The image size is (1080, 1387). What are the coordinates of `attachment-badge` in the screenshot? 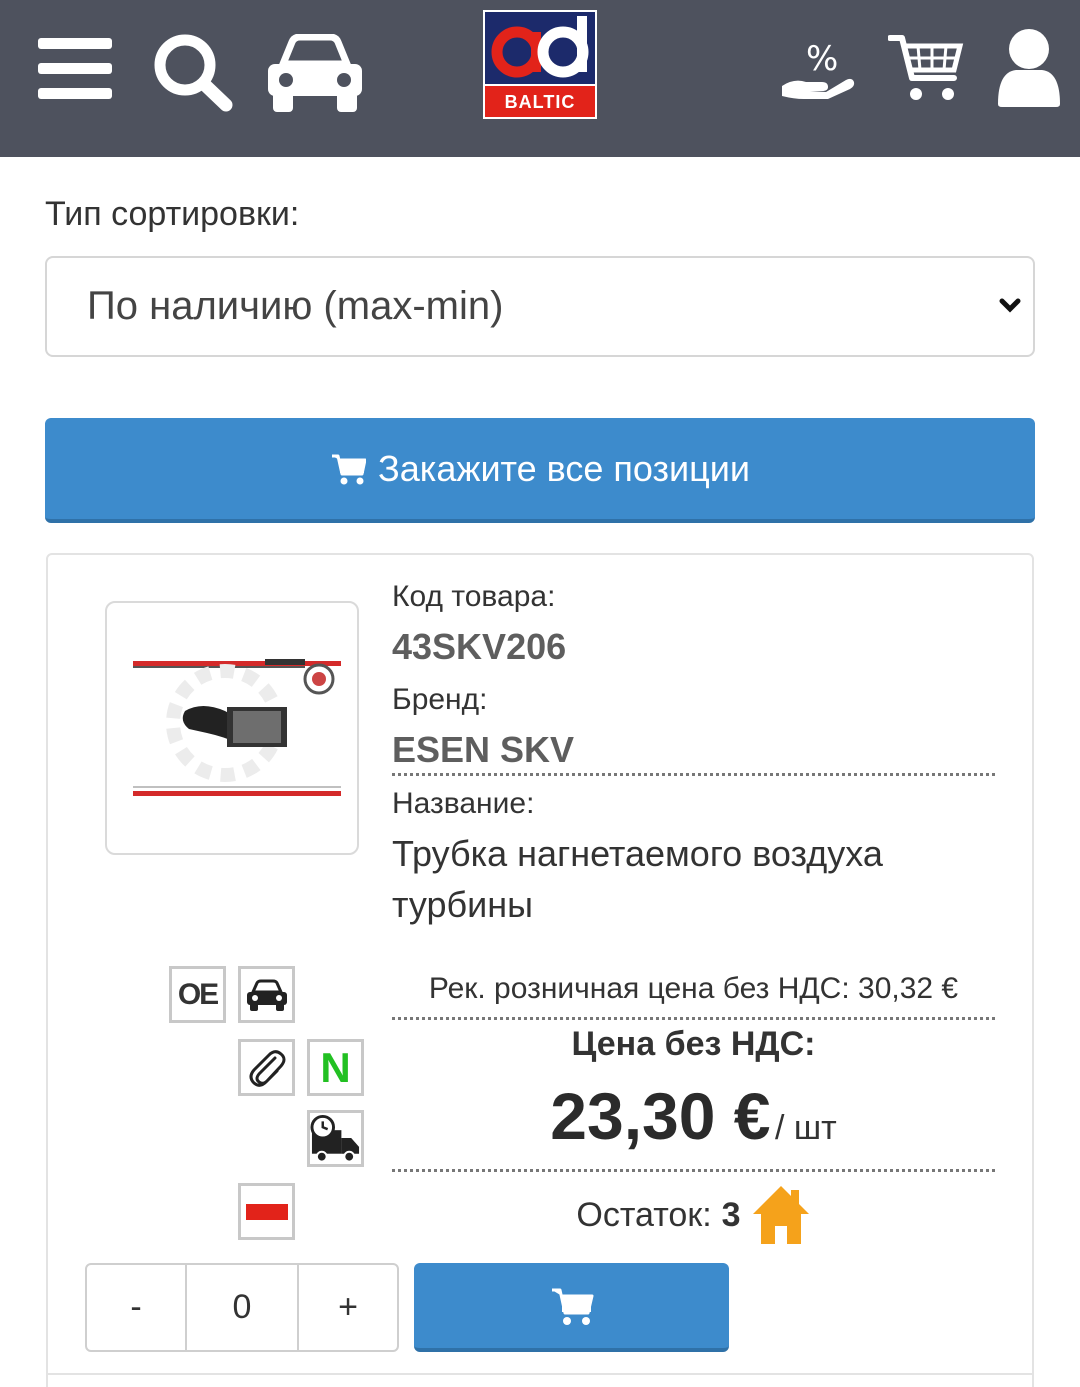 It's located at (266, 1067).